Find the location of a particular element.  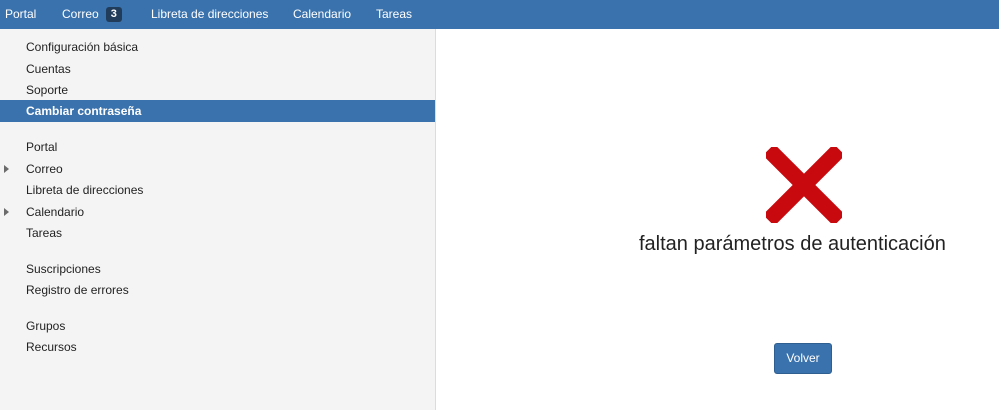

sidebar-item-correo: Correo is located at coordinates (217, 169).